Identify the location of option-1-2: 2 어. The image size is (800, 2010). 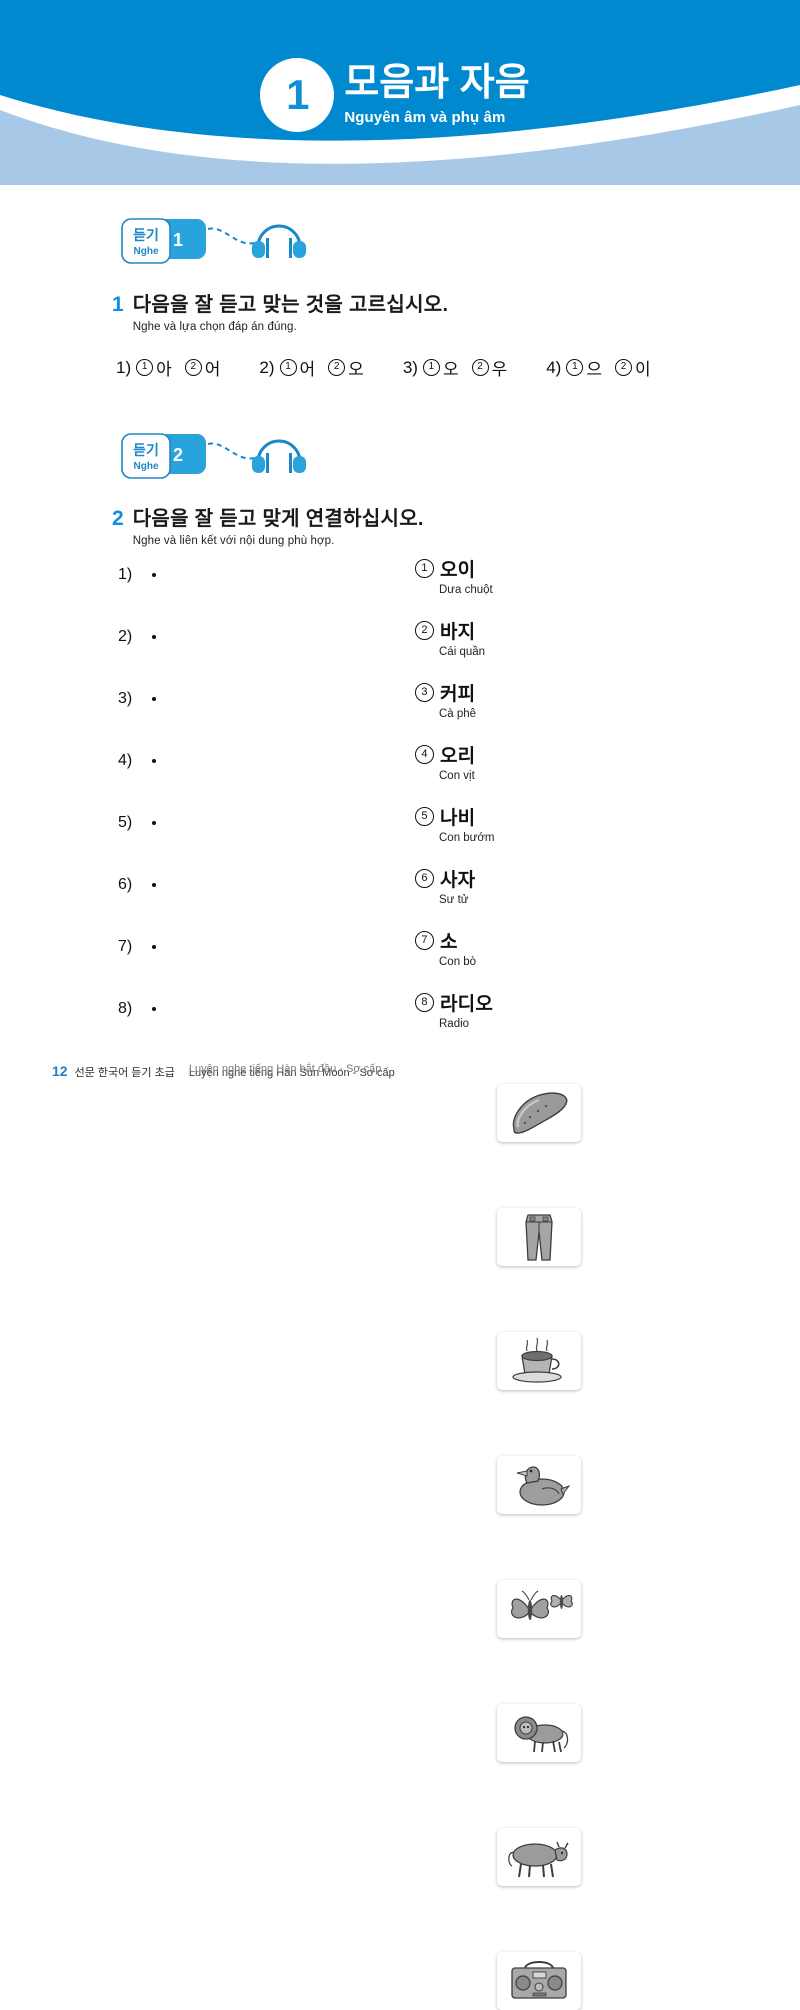
(202, 367).